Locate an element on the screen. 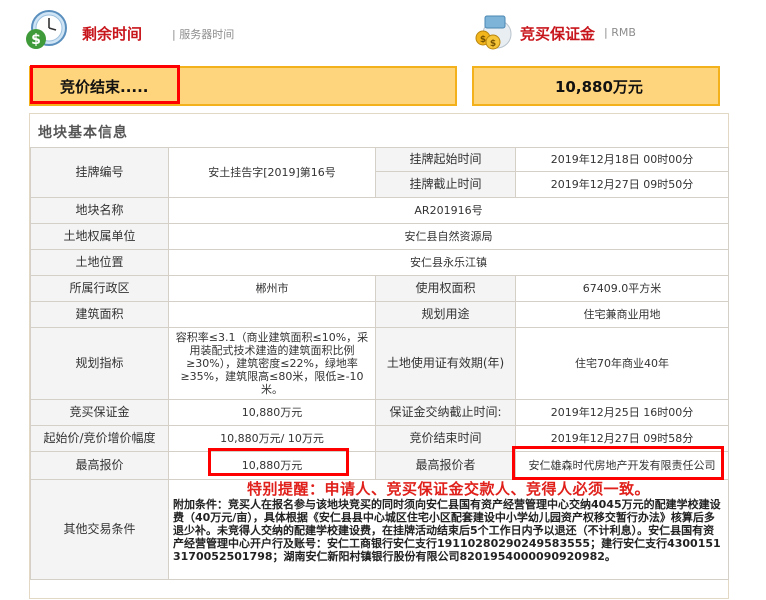  section-title: 地块基本信息 is located at coordinates (83, 133).